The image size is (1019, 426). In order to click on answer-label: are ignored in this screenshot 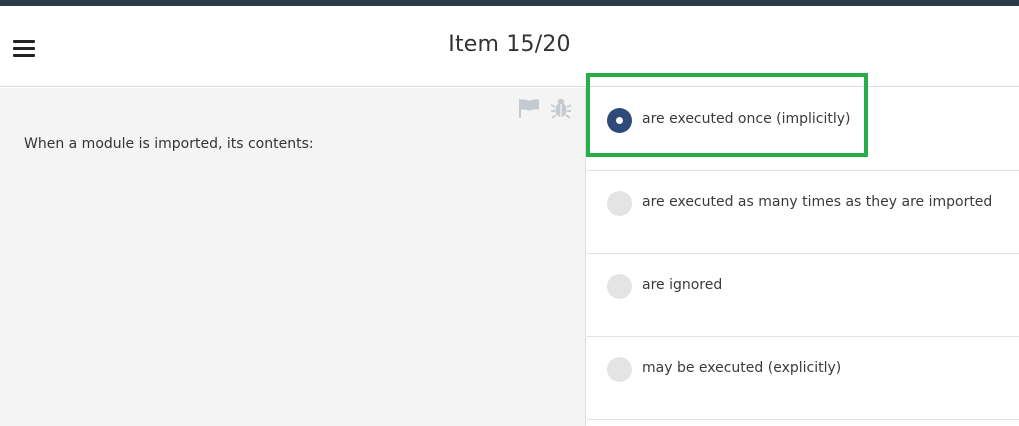, I will do `click(682, 285)`.